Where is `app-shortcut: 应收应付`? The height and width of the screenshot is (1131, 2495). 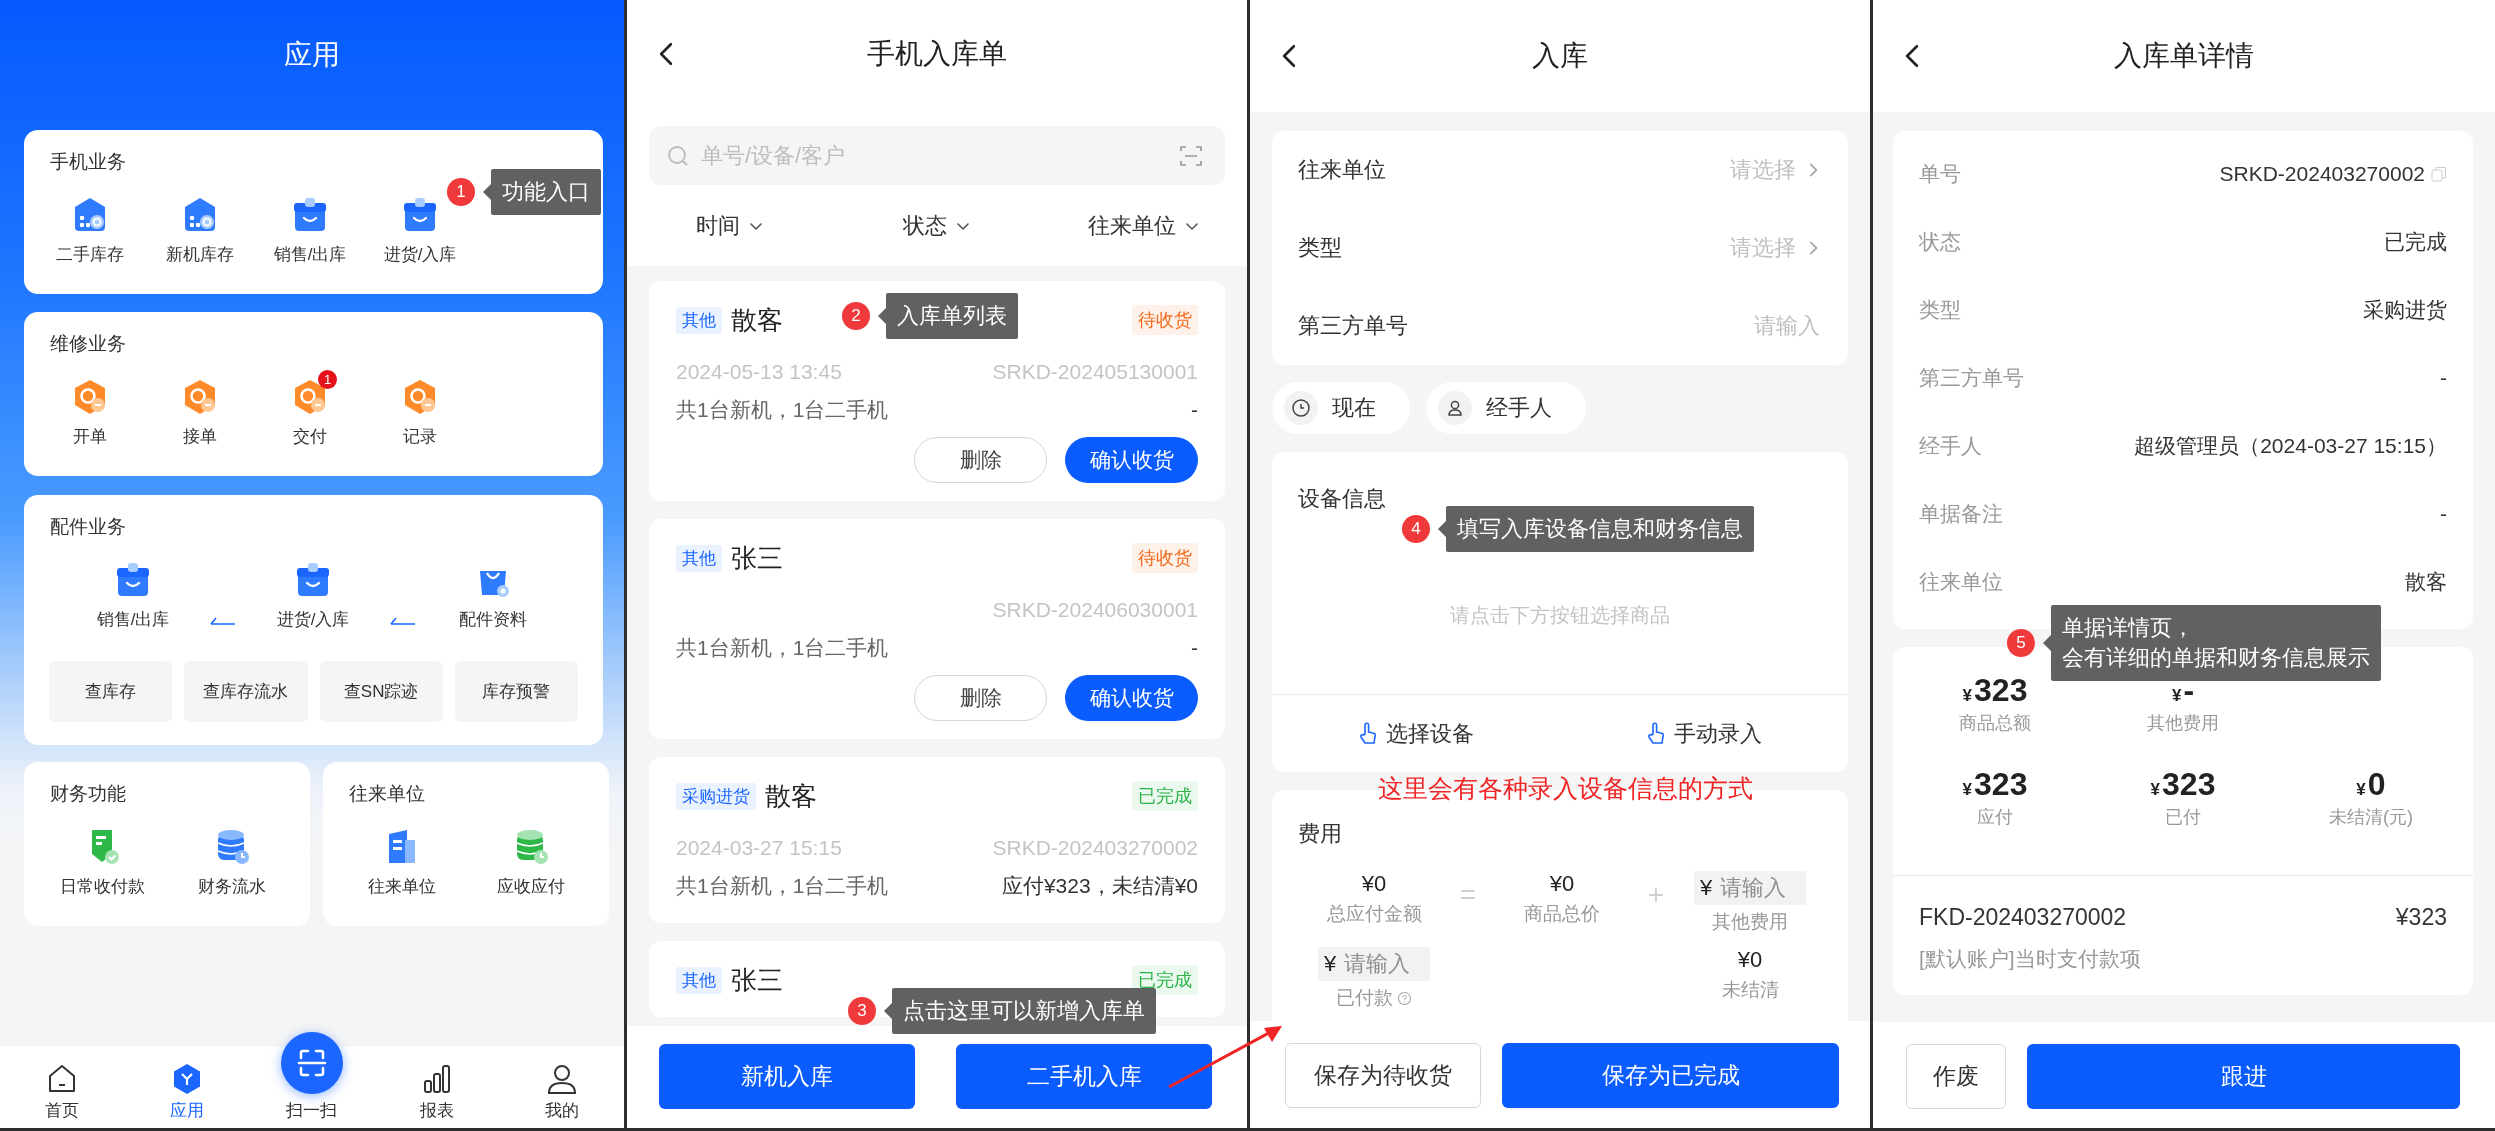 app-shortcut: 应收应付 is located at coordinates (530, 863).